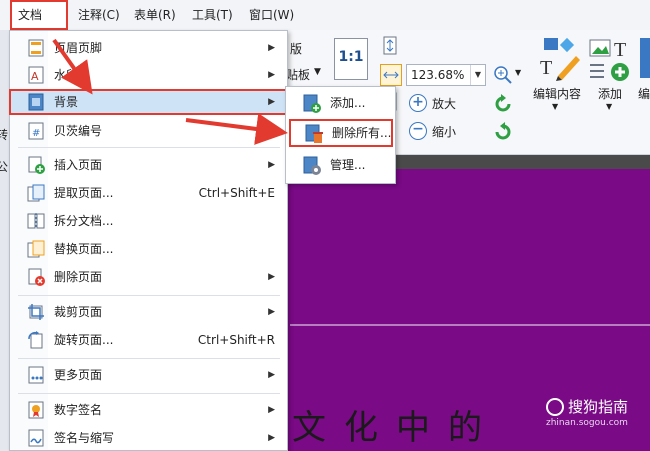 This screenshot has height=451, width=650. I want to click on menu-item-label: 签名与缩写, so click(84, 438).